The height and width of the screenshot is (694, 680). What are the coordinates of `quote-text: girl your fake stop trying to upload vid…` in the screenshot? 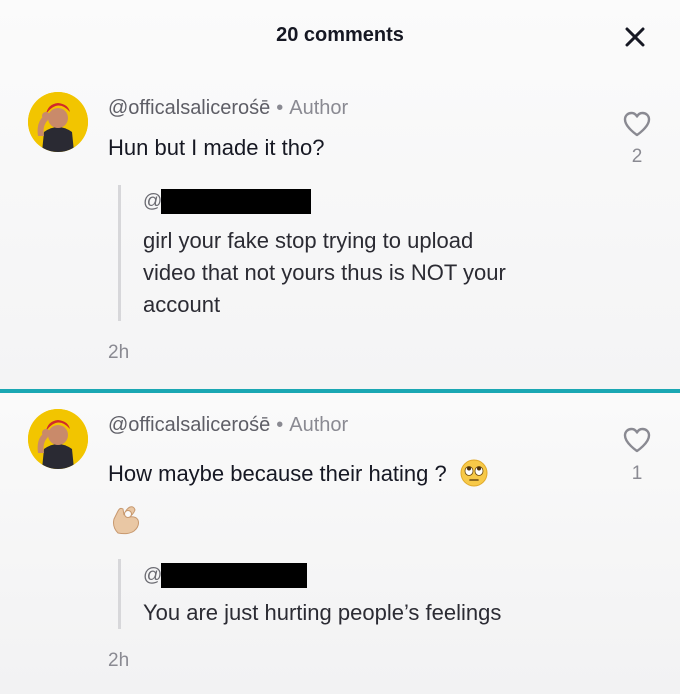 It's located at (383, 273).